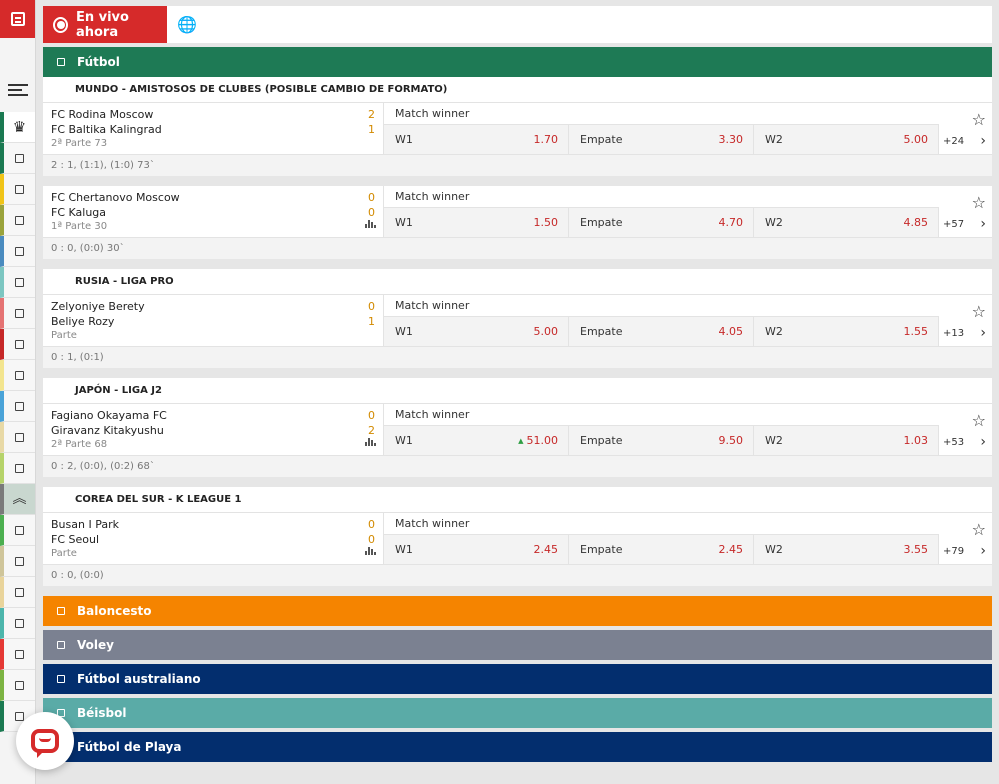  Describe the element at coordinates (83, 321) in the screenshot. I see `away-team: Beliye Rozy` at that location.